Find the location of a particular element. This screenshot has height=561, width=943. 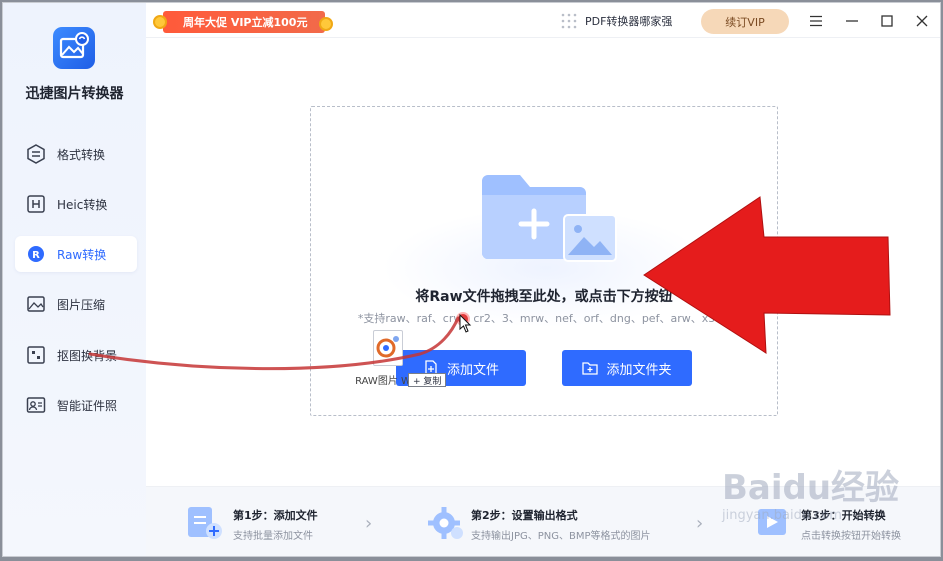

watermark-url: jingyan.baidu.com is located at coordinates (782, 515).